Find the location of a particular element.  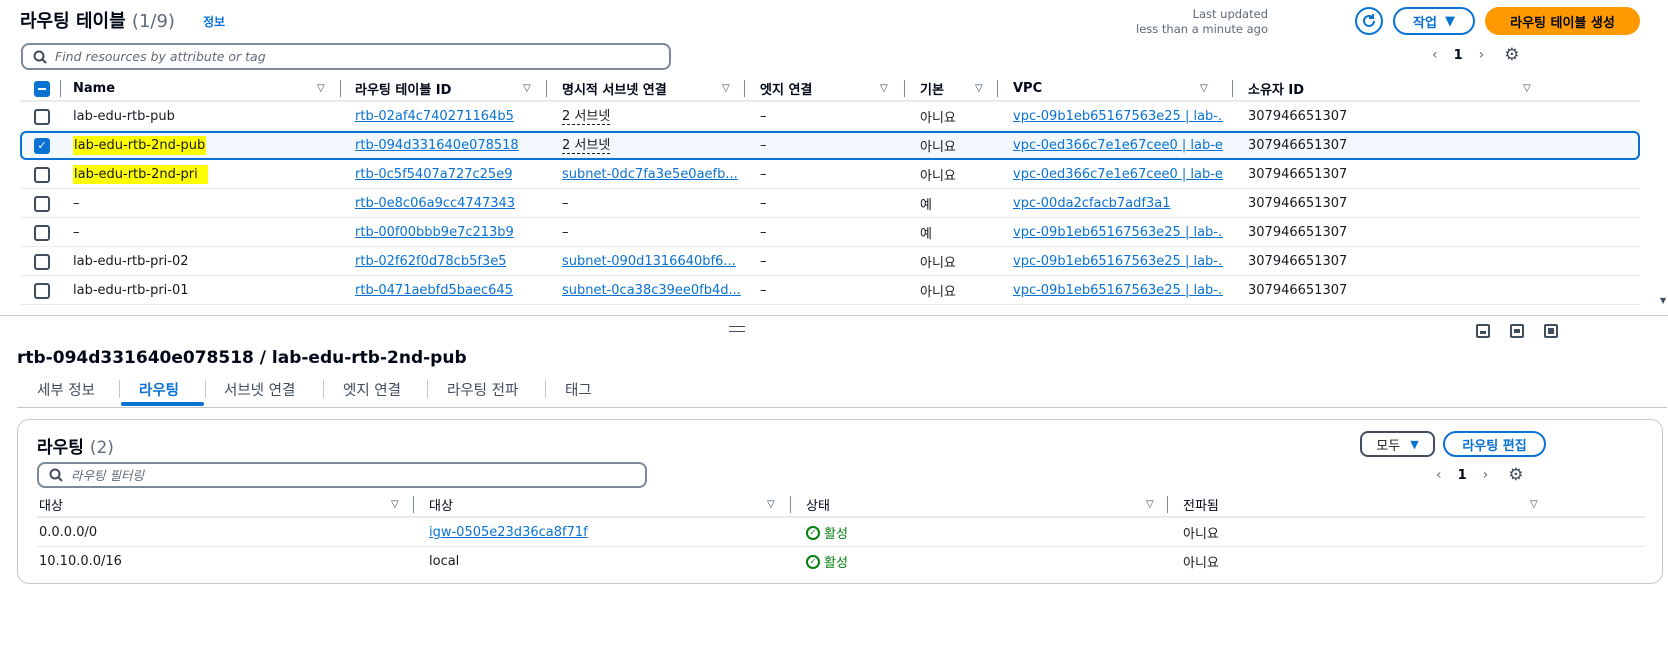

col-destination: 대상 ▽ is located at coordinates (220, 504).